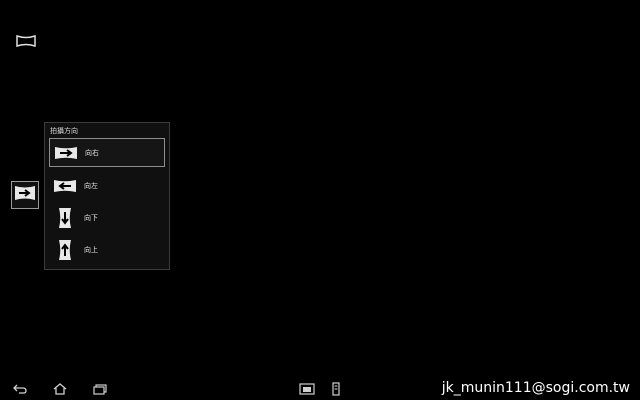 This screenshot has height=400, width=640. I want to click on home-icon, so click(60, 389).